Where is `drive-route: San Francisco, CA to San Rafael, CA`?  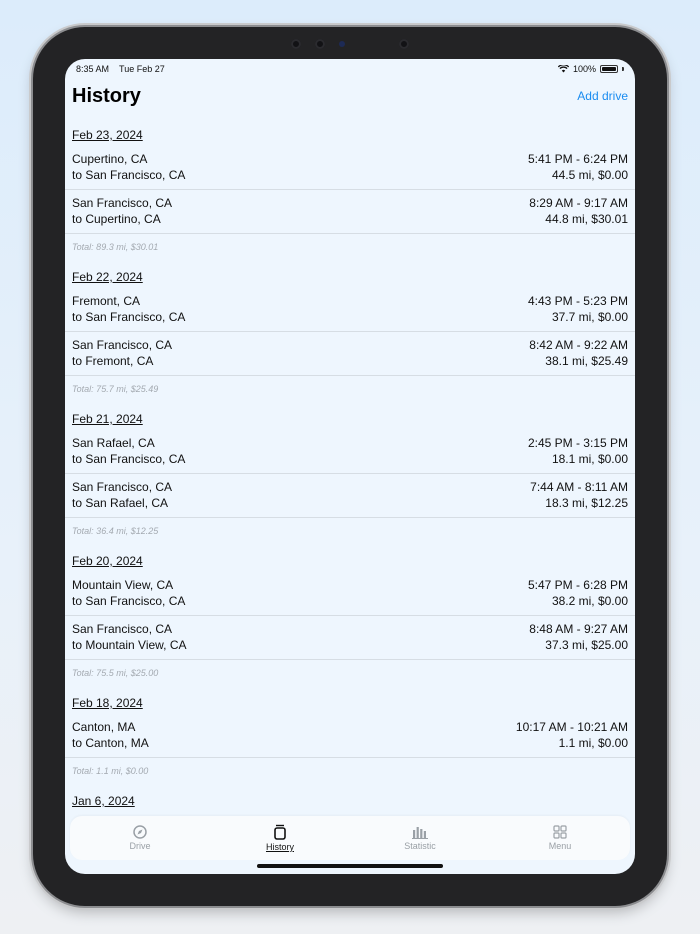
drive-route: San Francisco, CA to San Rafael, CA is located at coordinates (122, 498).